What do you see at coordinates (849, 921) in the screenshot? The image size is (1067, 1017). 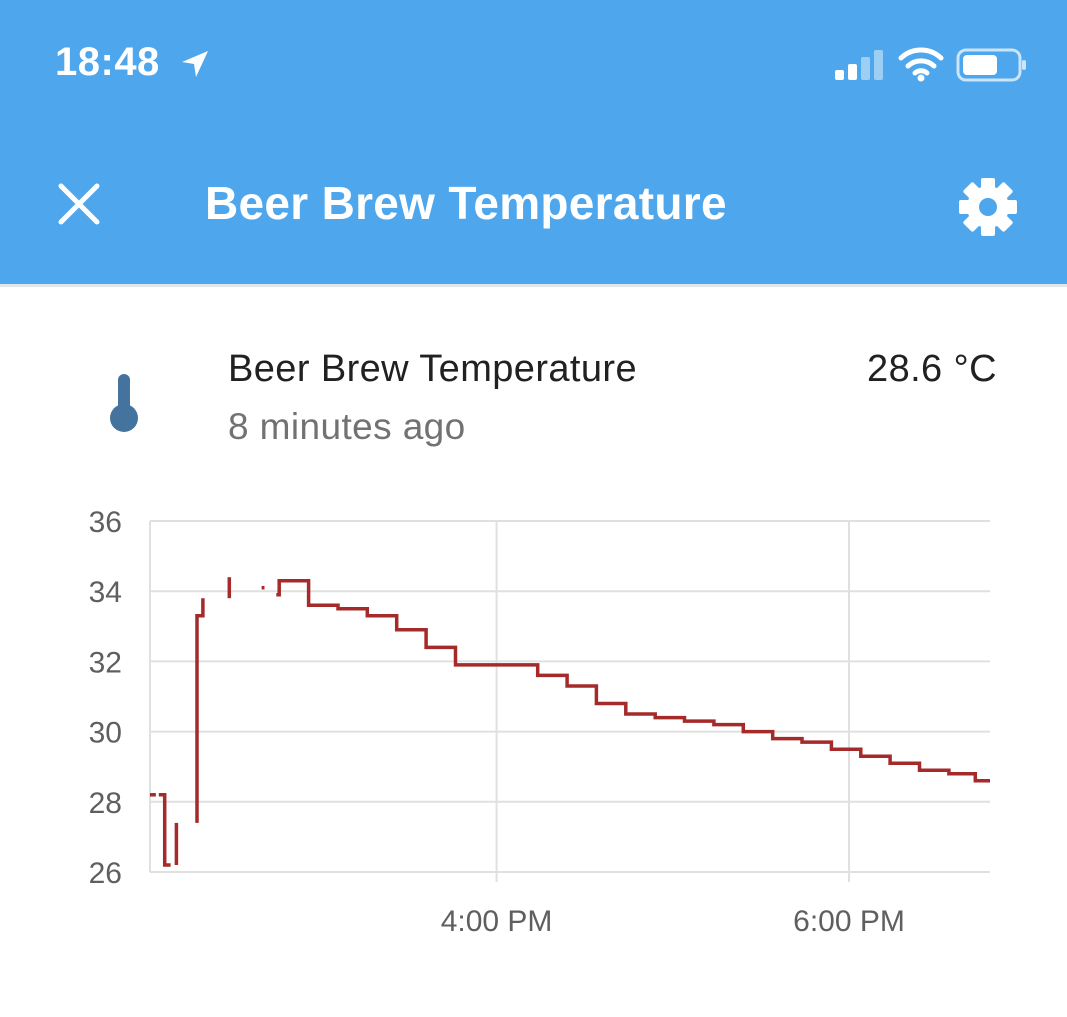 I see `x-tick-label: 6:00 PM` at bounding box center [849, 921].